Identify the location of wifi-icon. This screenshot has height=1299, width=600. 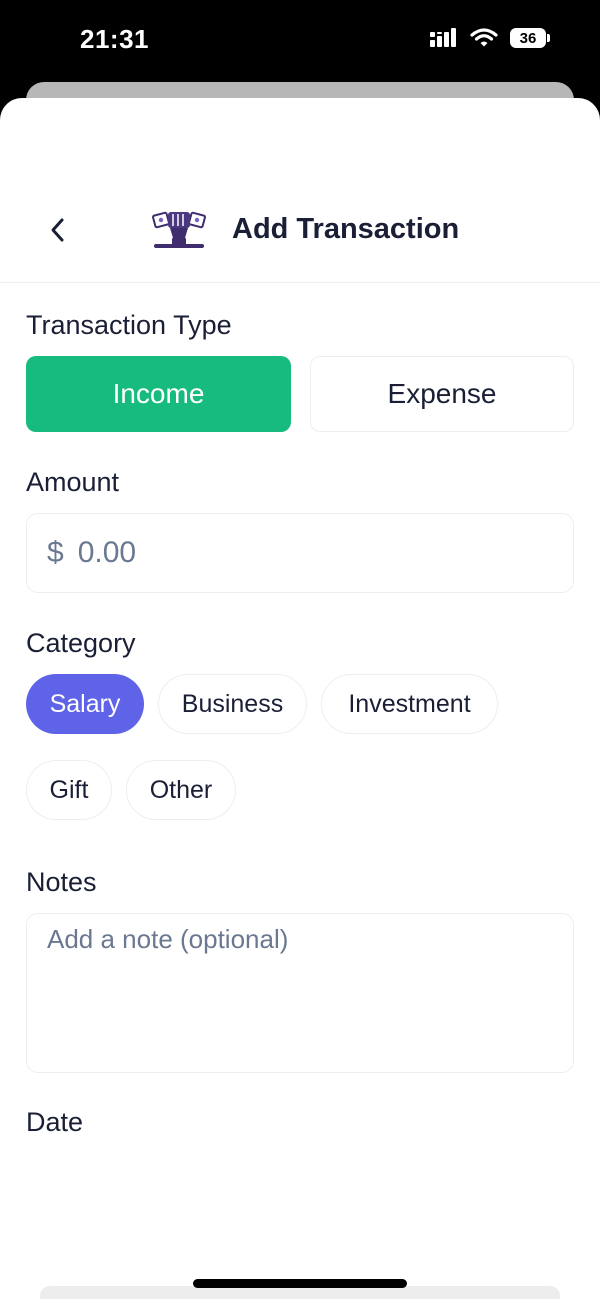
(484, 37).